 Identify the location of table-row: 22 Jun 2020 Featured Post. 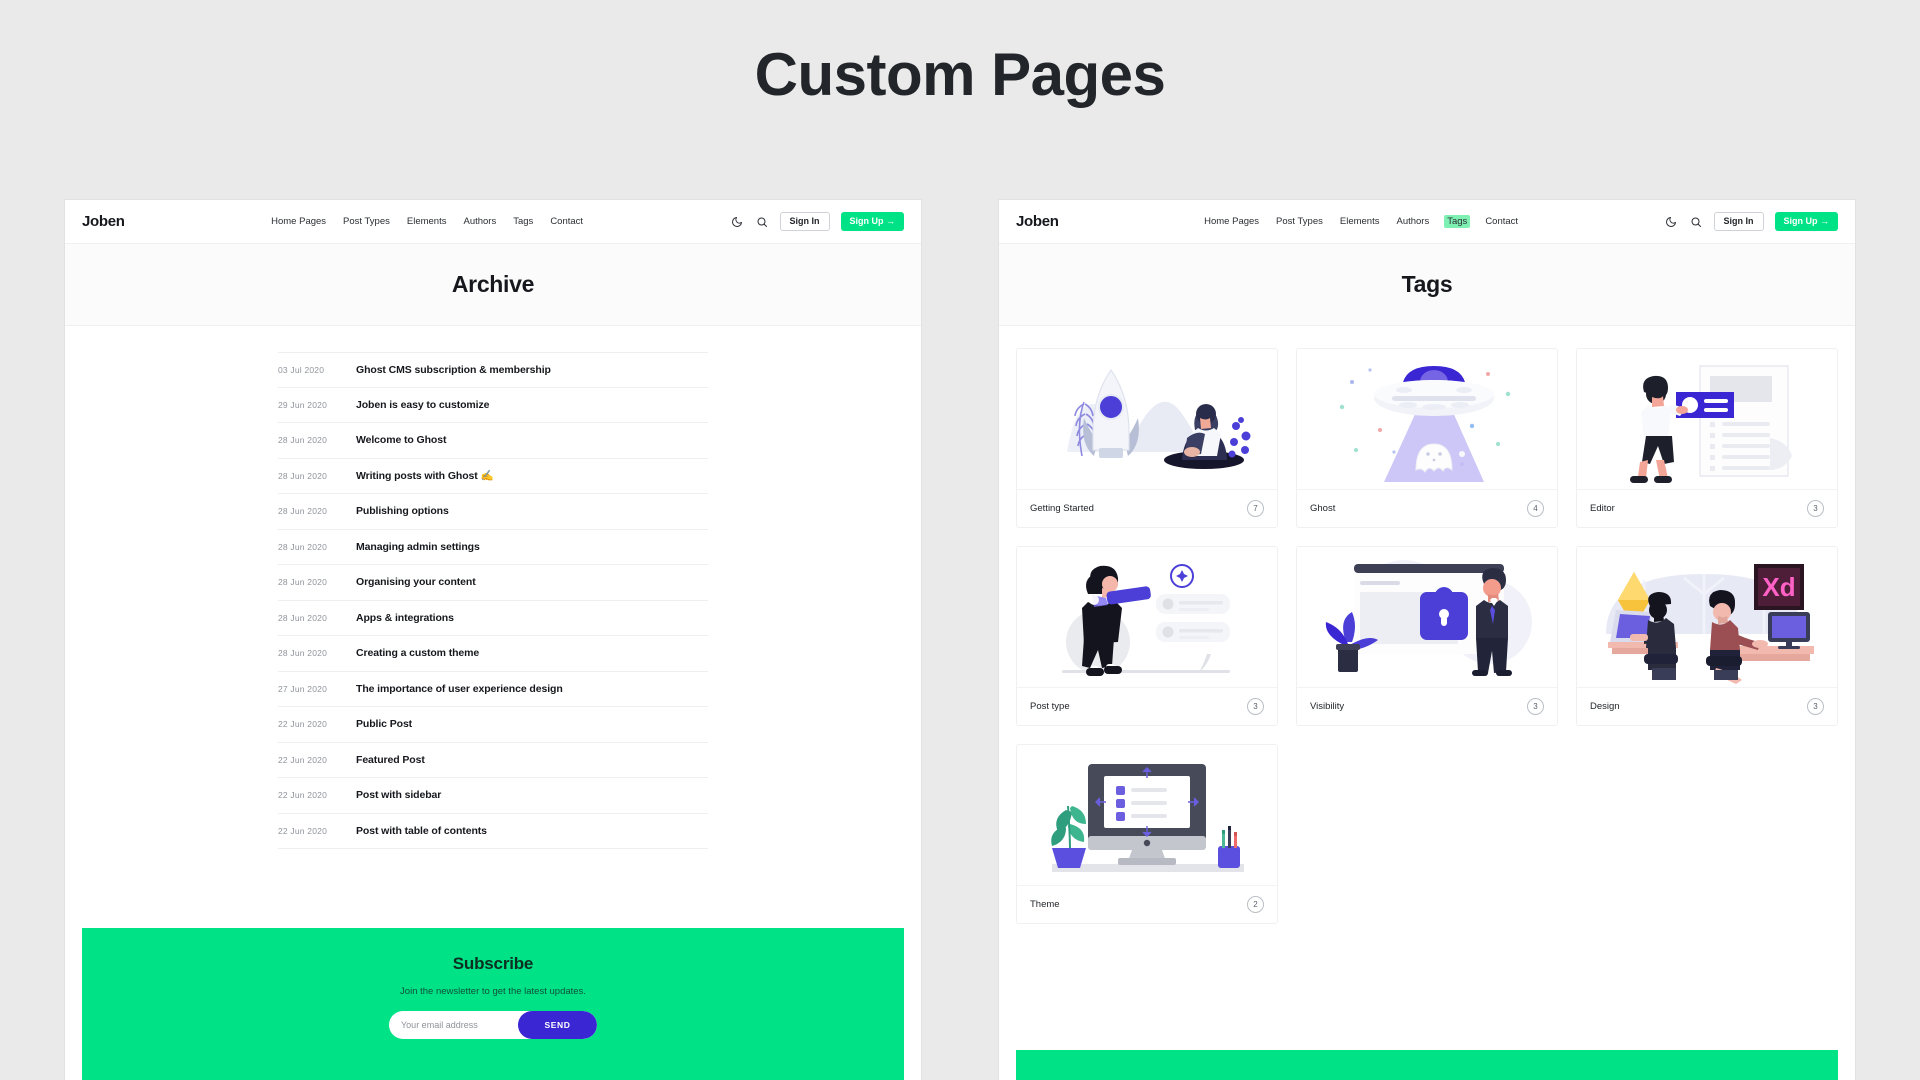
(493, 760).